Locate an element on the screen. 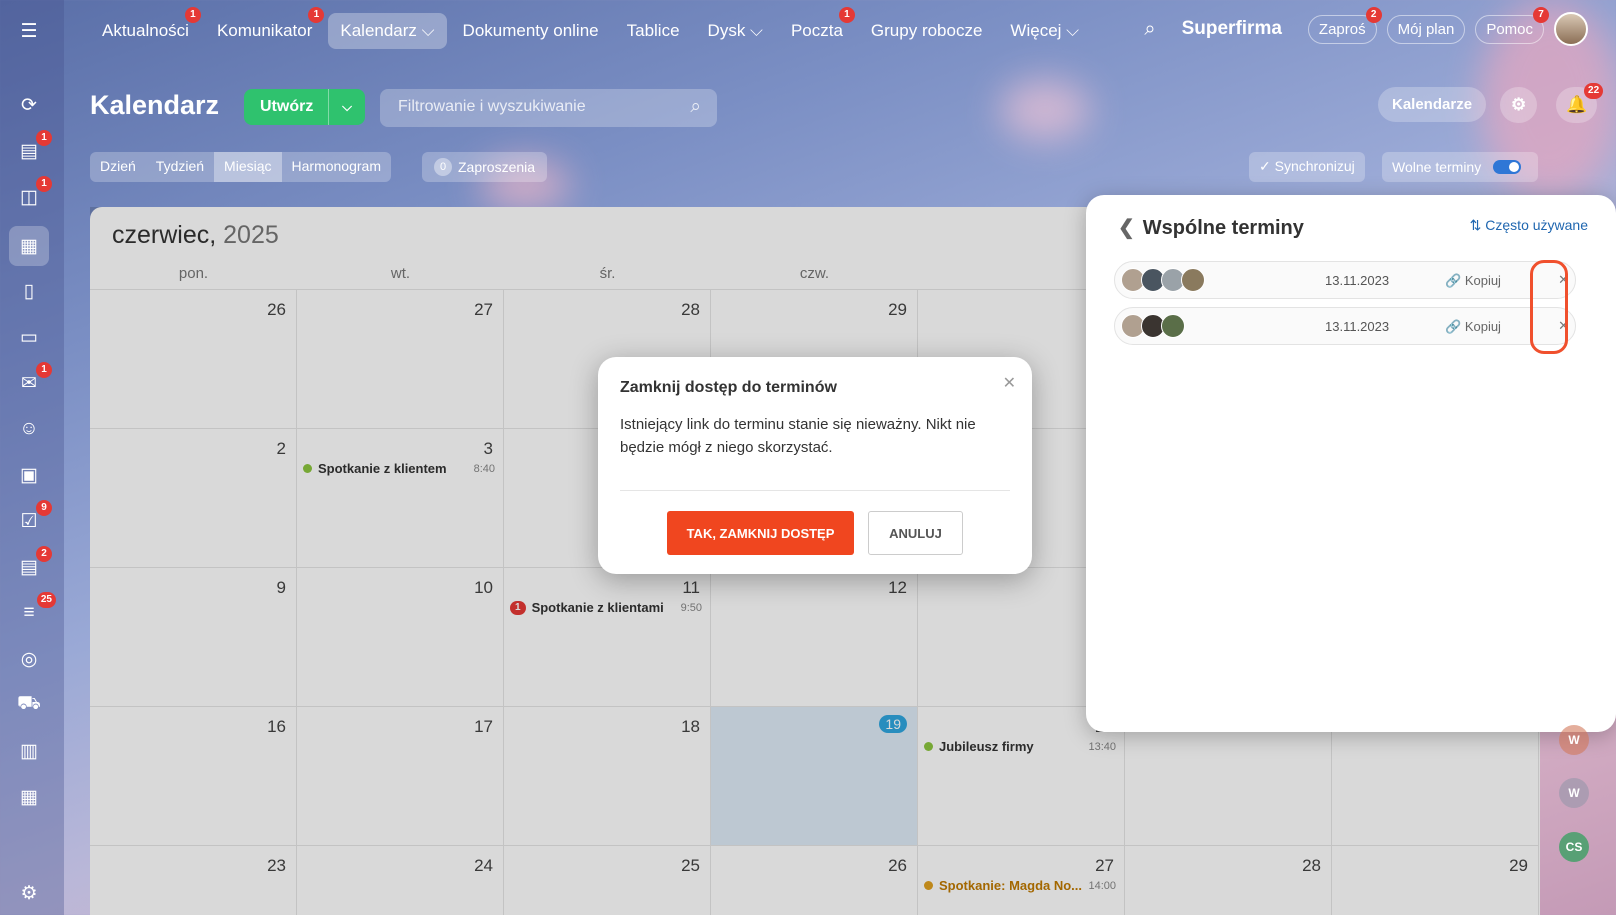 This screenshot has width=1616, height=915. chevron-down-icon: ⌵ is located at coordinates (346, 107).